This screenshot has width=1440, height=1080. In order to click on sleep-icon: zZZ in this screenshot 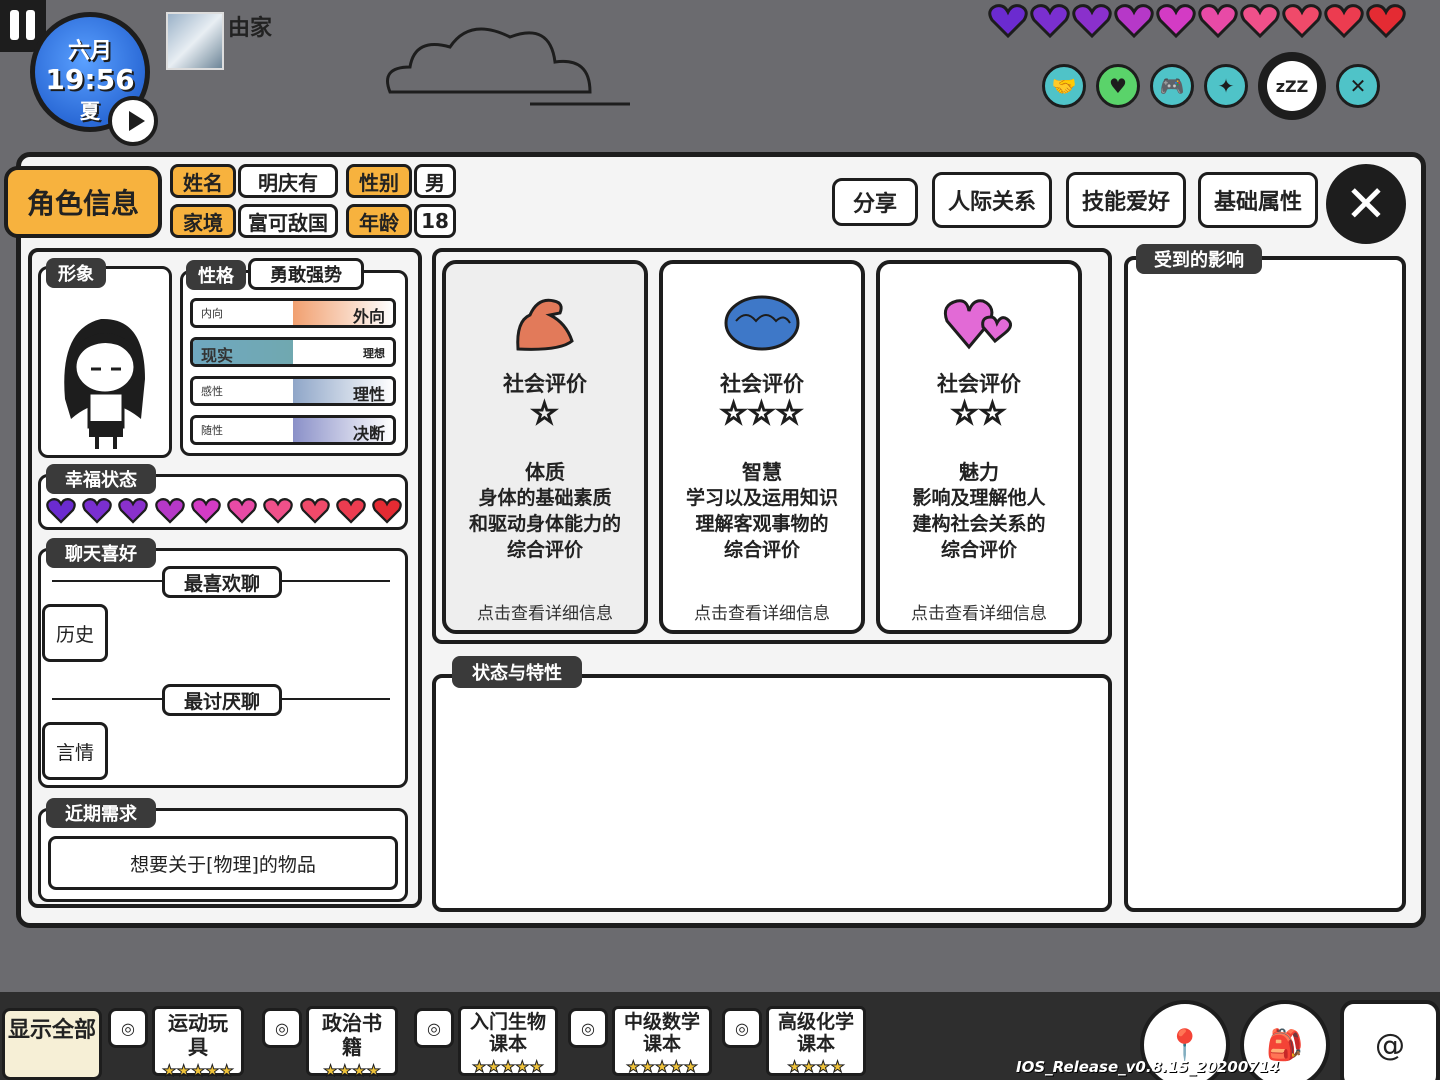, I will do `click(1292, 86)`.